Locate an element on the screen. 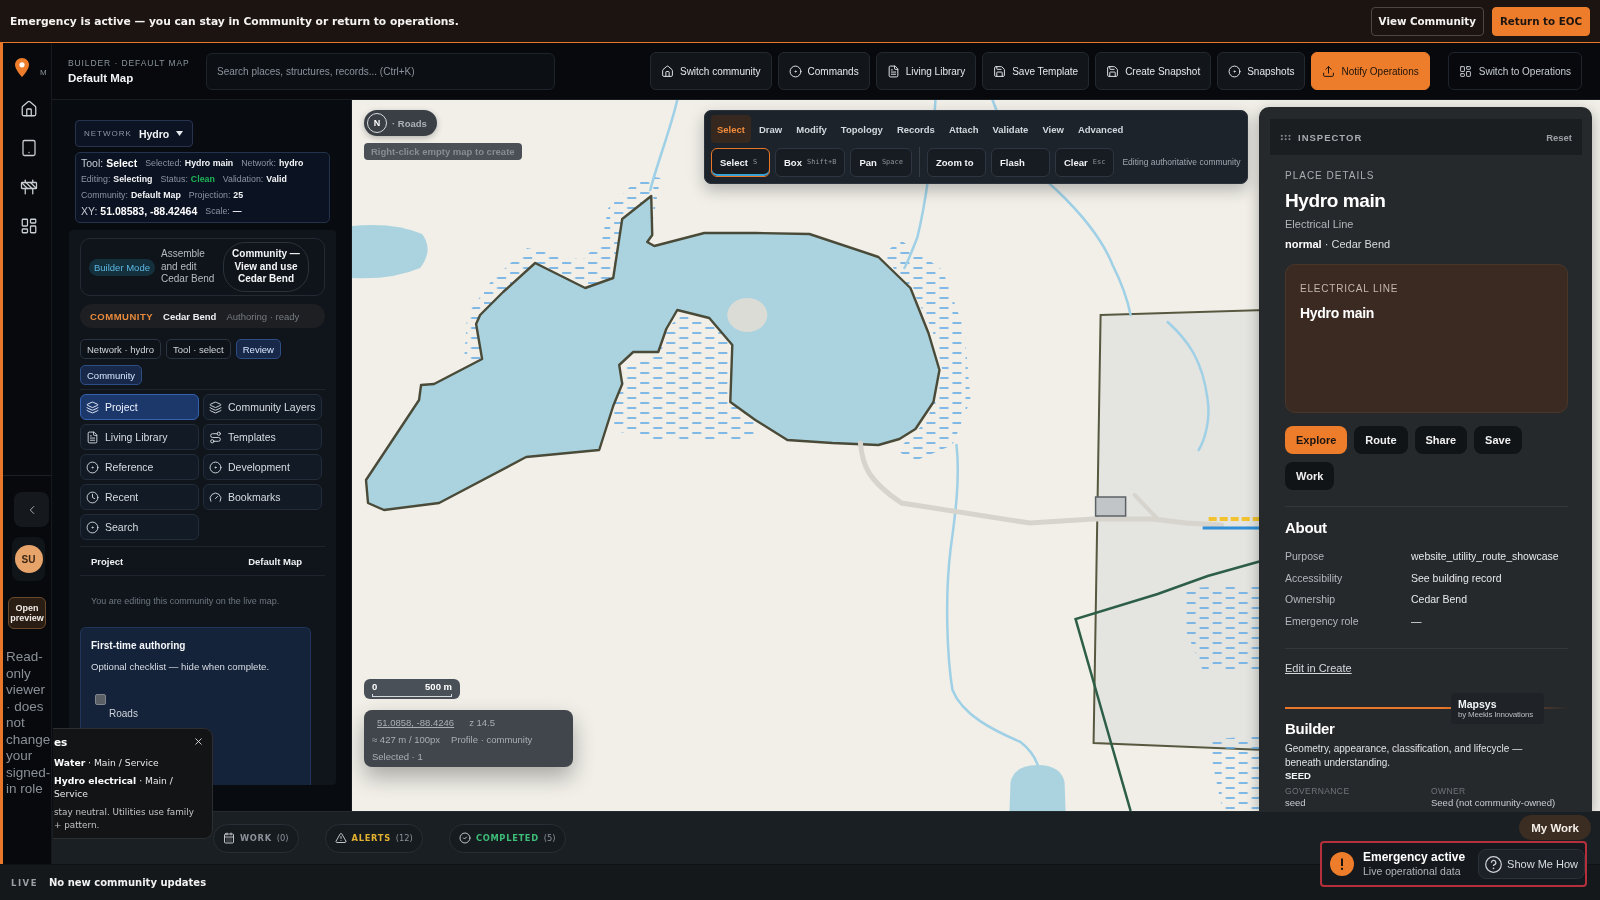 Image resolution: width=1600 pixels, height=900 pixels. attribution-byline: by Meekis Innovations is located at coordinates (1495, 715).